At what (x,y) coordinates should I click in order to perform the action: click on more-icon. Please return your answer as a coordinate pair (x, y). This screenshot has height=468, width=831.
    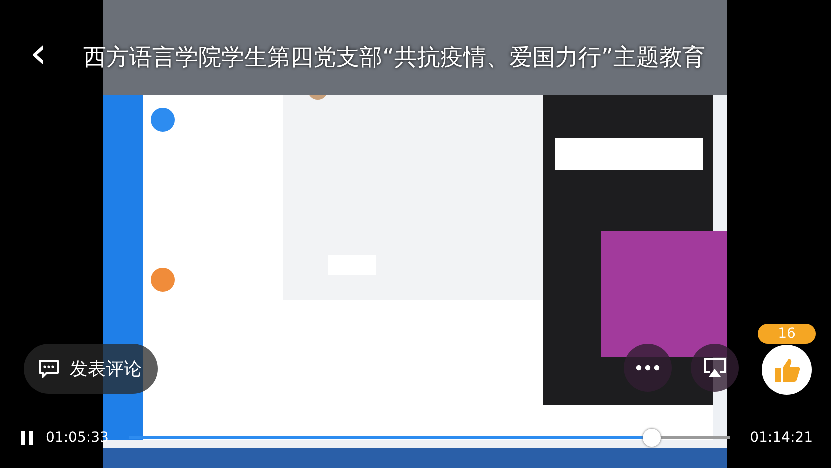
    Looking at the image, I should click on (648, 368).